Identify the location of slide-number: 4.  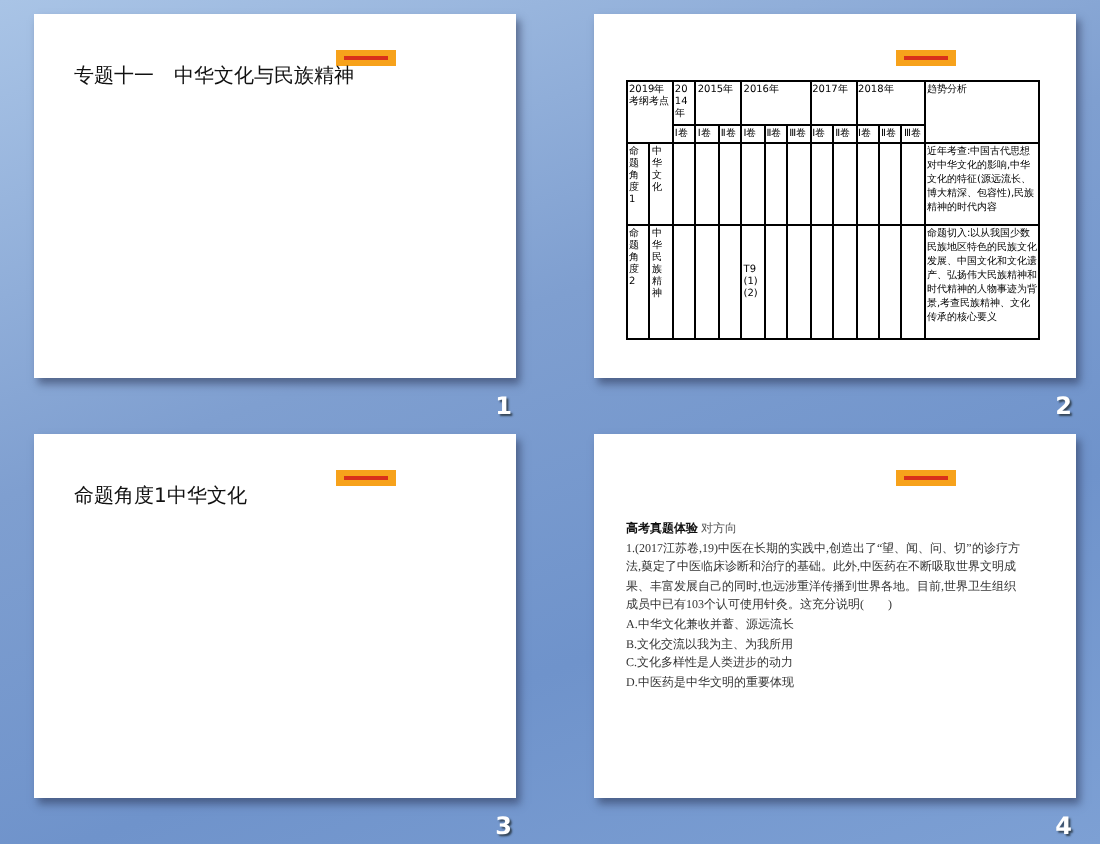
(1063, 826).